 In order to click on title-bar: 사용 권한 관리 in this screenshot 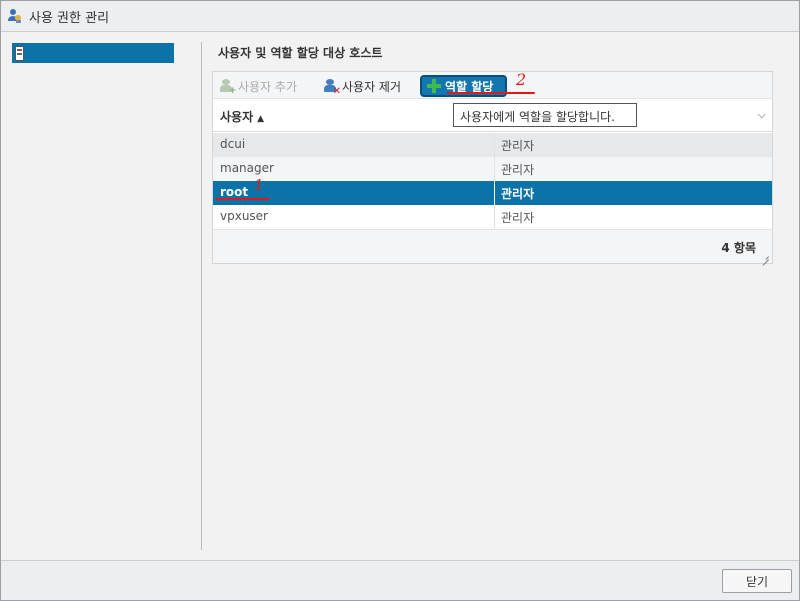, I will do `click(400, 16)`.